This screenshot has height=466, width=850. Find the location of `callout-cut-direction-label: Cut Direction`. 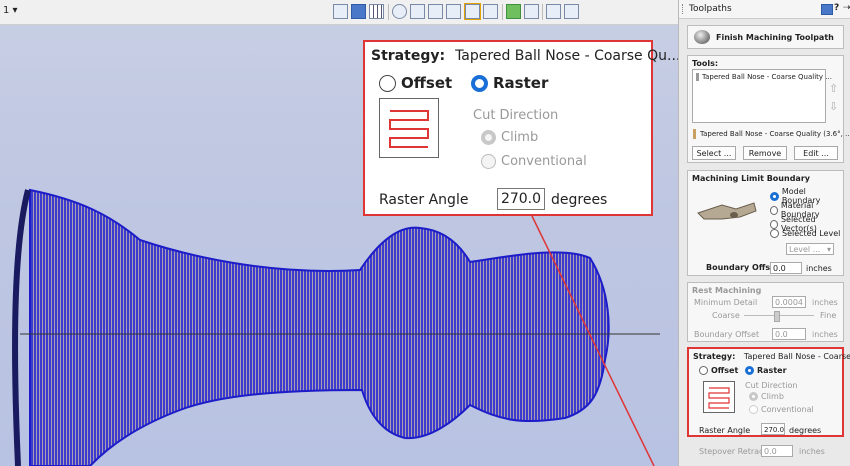

callout-cut-direction-label: Cut Direction is located at coordinates (516, 115).